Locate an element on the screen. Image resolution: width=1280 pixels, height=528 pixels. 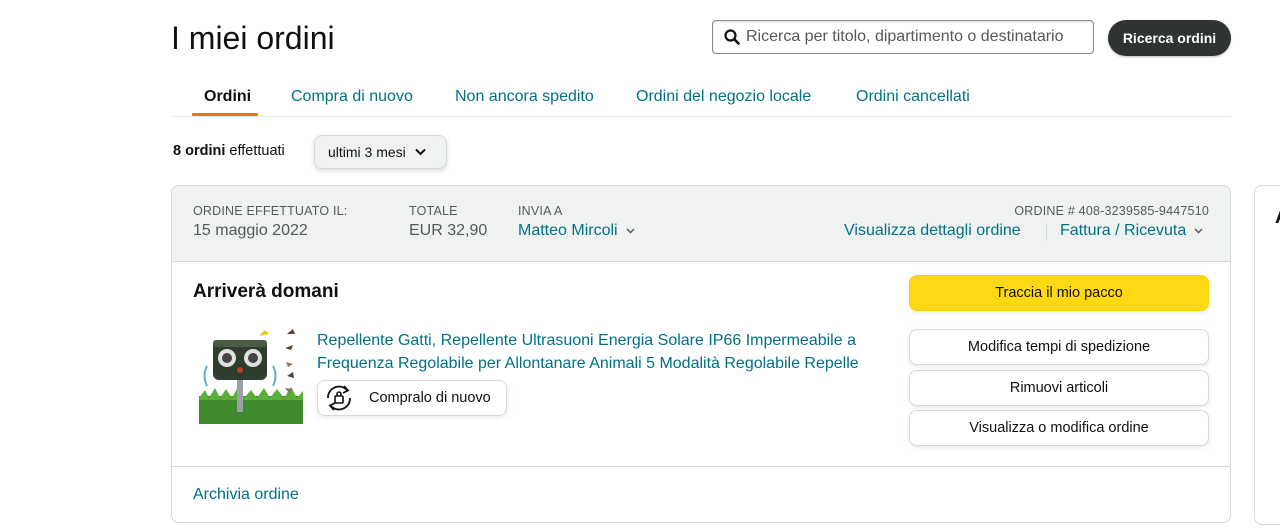
search-icon is located at coordinates (732, 37).